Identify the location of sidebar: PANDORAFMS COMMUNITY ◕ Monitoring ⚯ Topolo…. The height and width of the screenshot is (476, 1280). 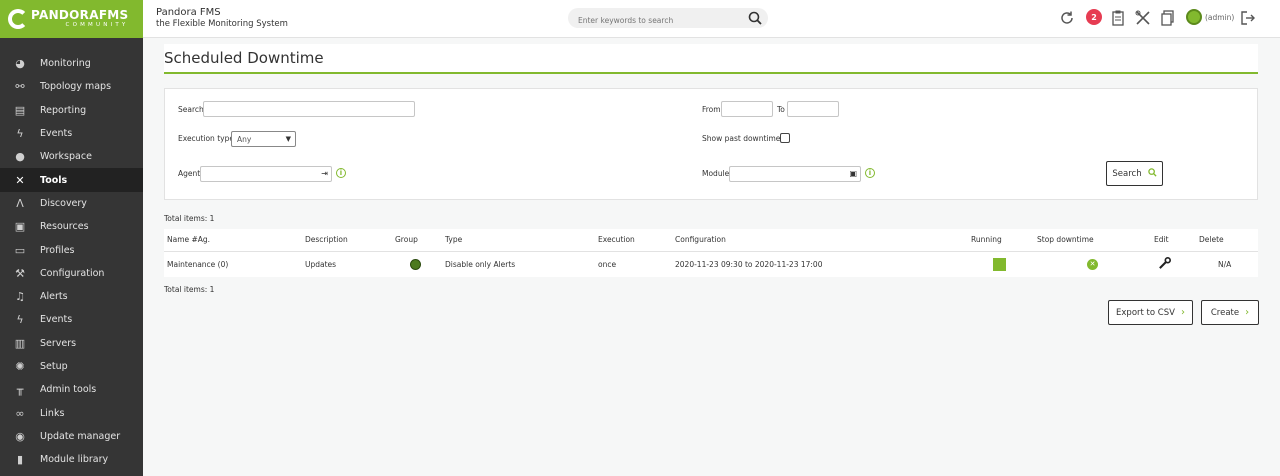
(71, 238).